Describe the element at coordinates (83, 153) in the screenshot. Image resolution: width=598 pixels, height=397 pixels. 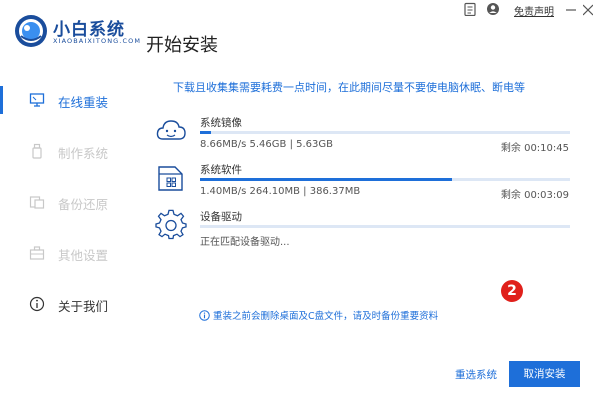
I see `sidebar-item-label: 制作系统` at that location.